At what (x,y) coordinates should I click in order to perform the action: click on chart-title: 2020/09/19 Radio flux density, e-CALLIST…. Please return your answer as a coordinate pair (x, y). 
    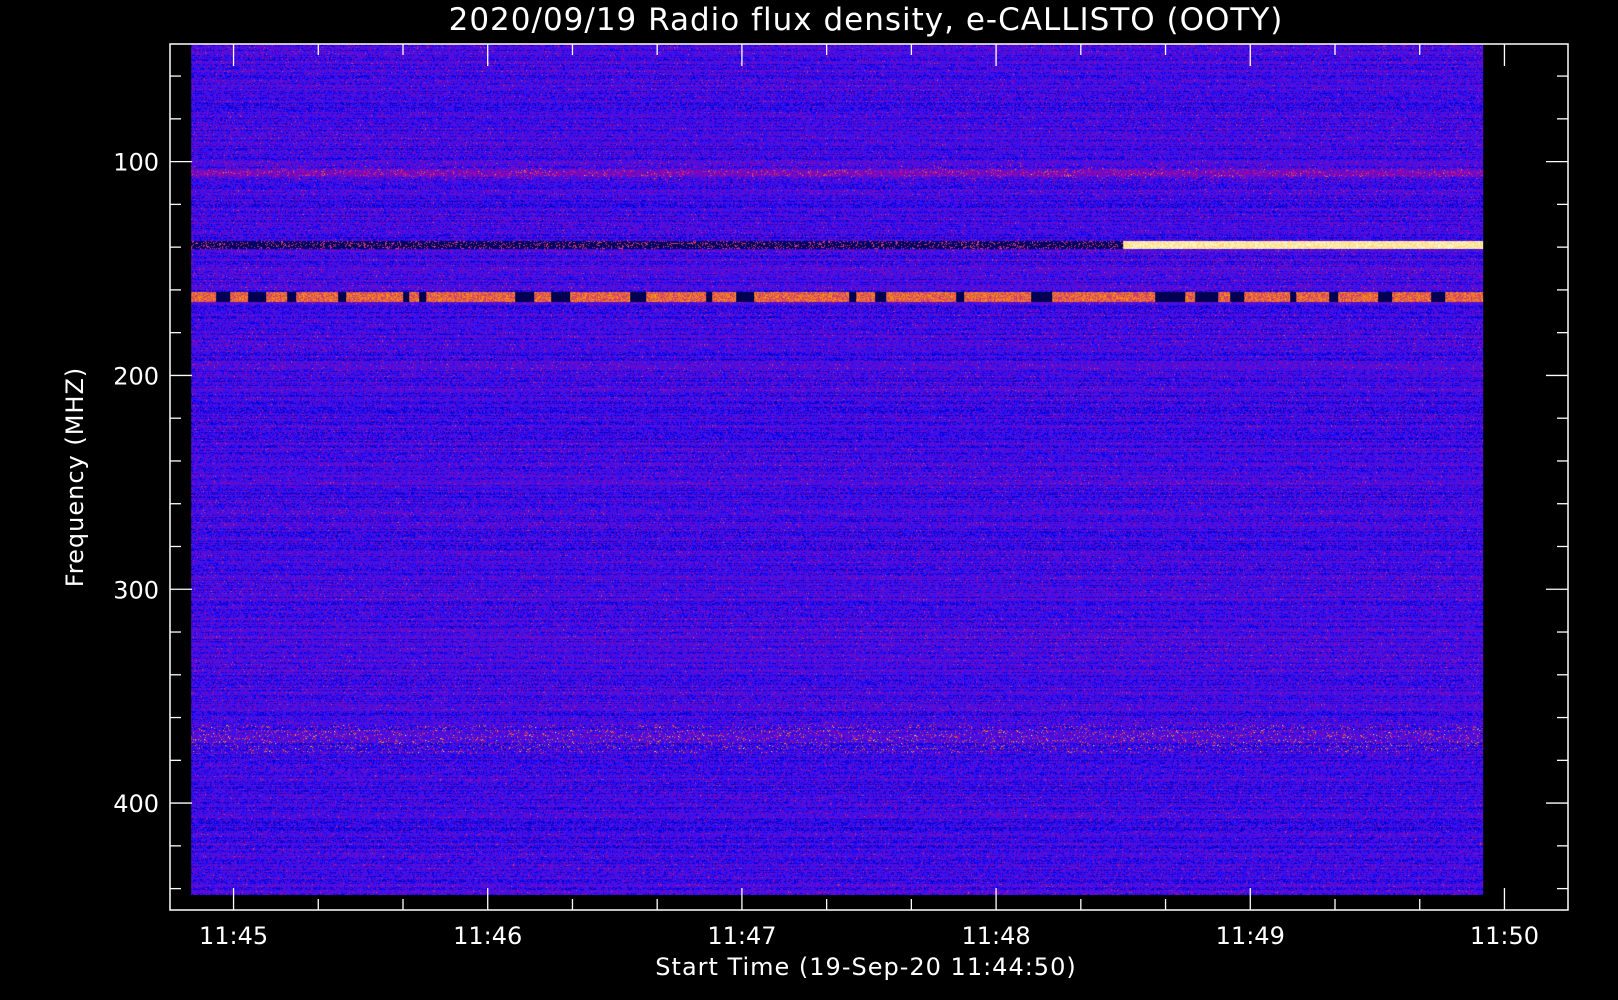
    Looking at the image, I should click on (866, 20).